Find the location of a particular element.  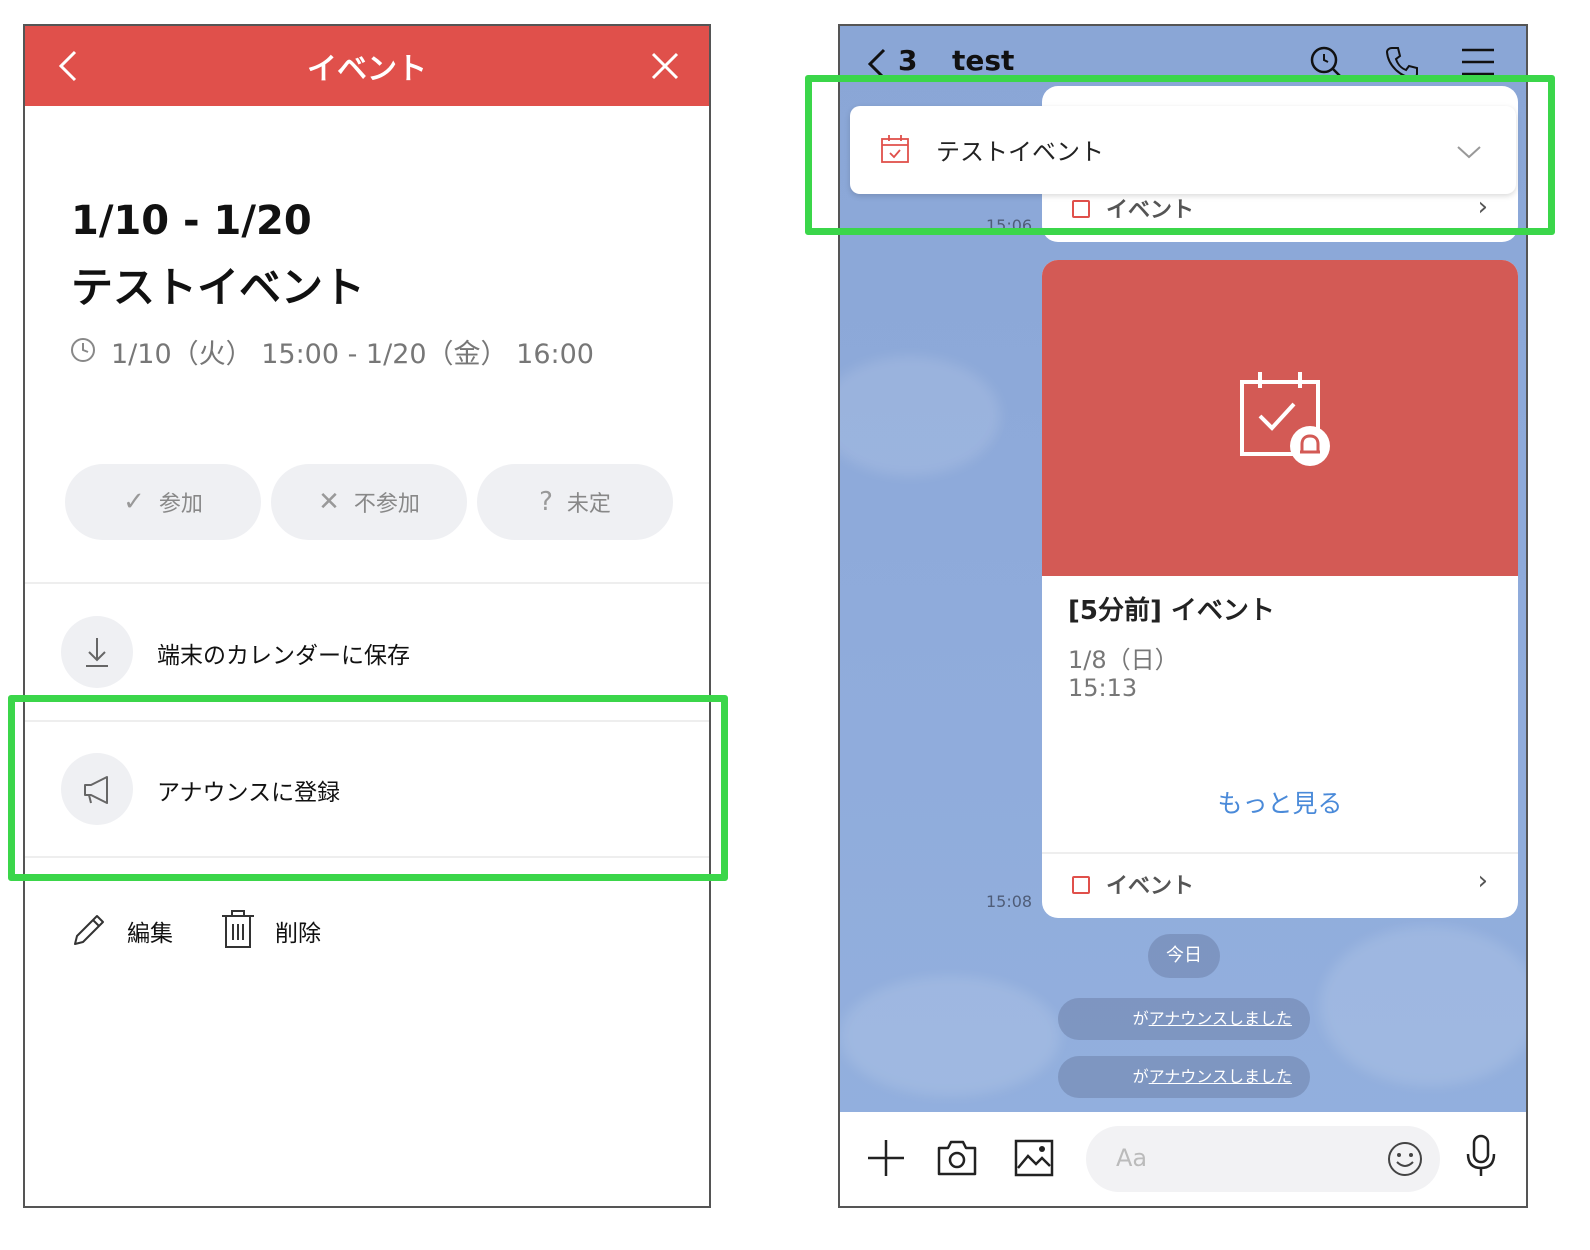

message-toolbar: Aa is located at coordinates (1183, 1159).